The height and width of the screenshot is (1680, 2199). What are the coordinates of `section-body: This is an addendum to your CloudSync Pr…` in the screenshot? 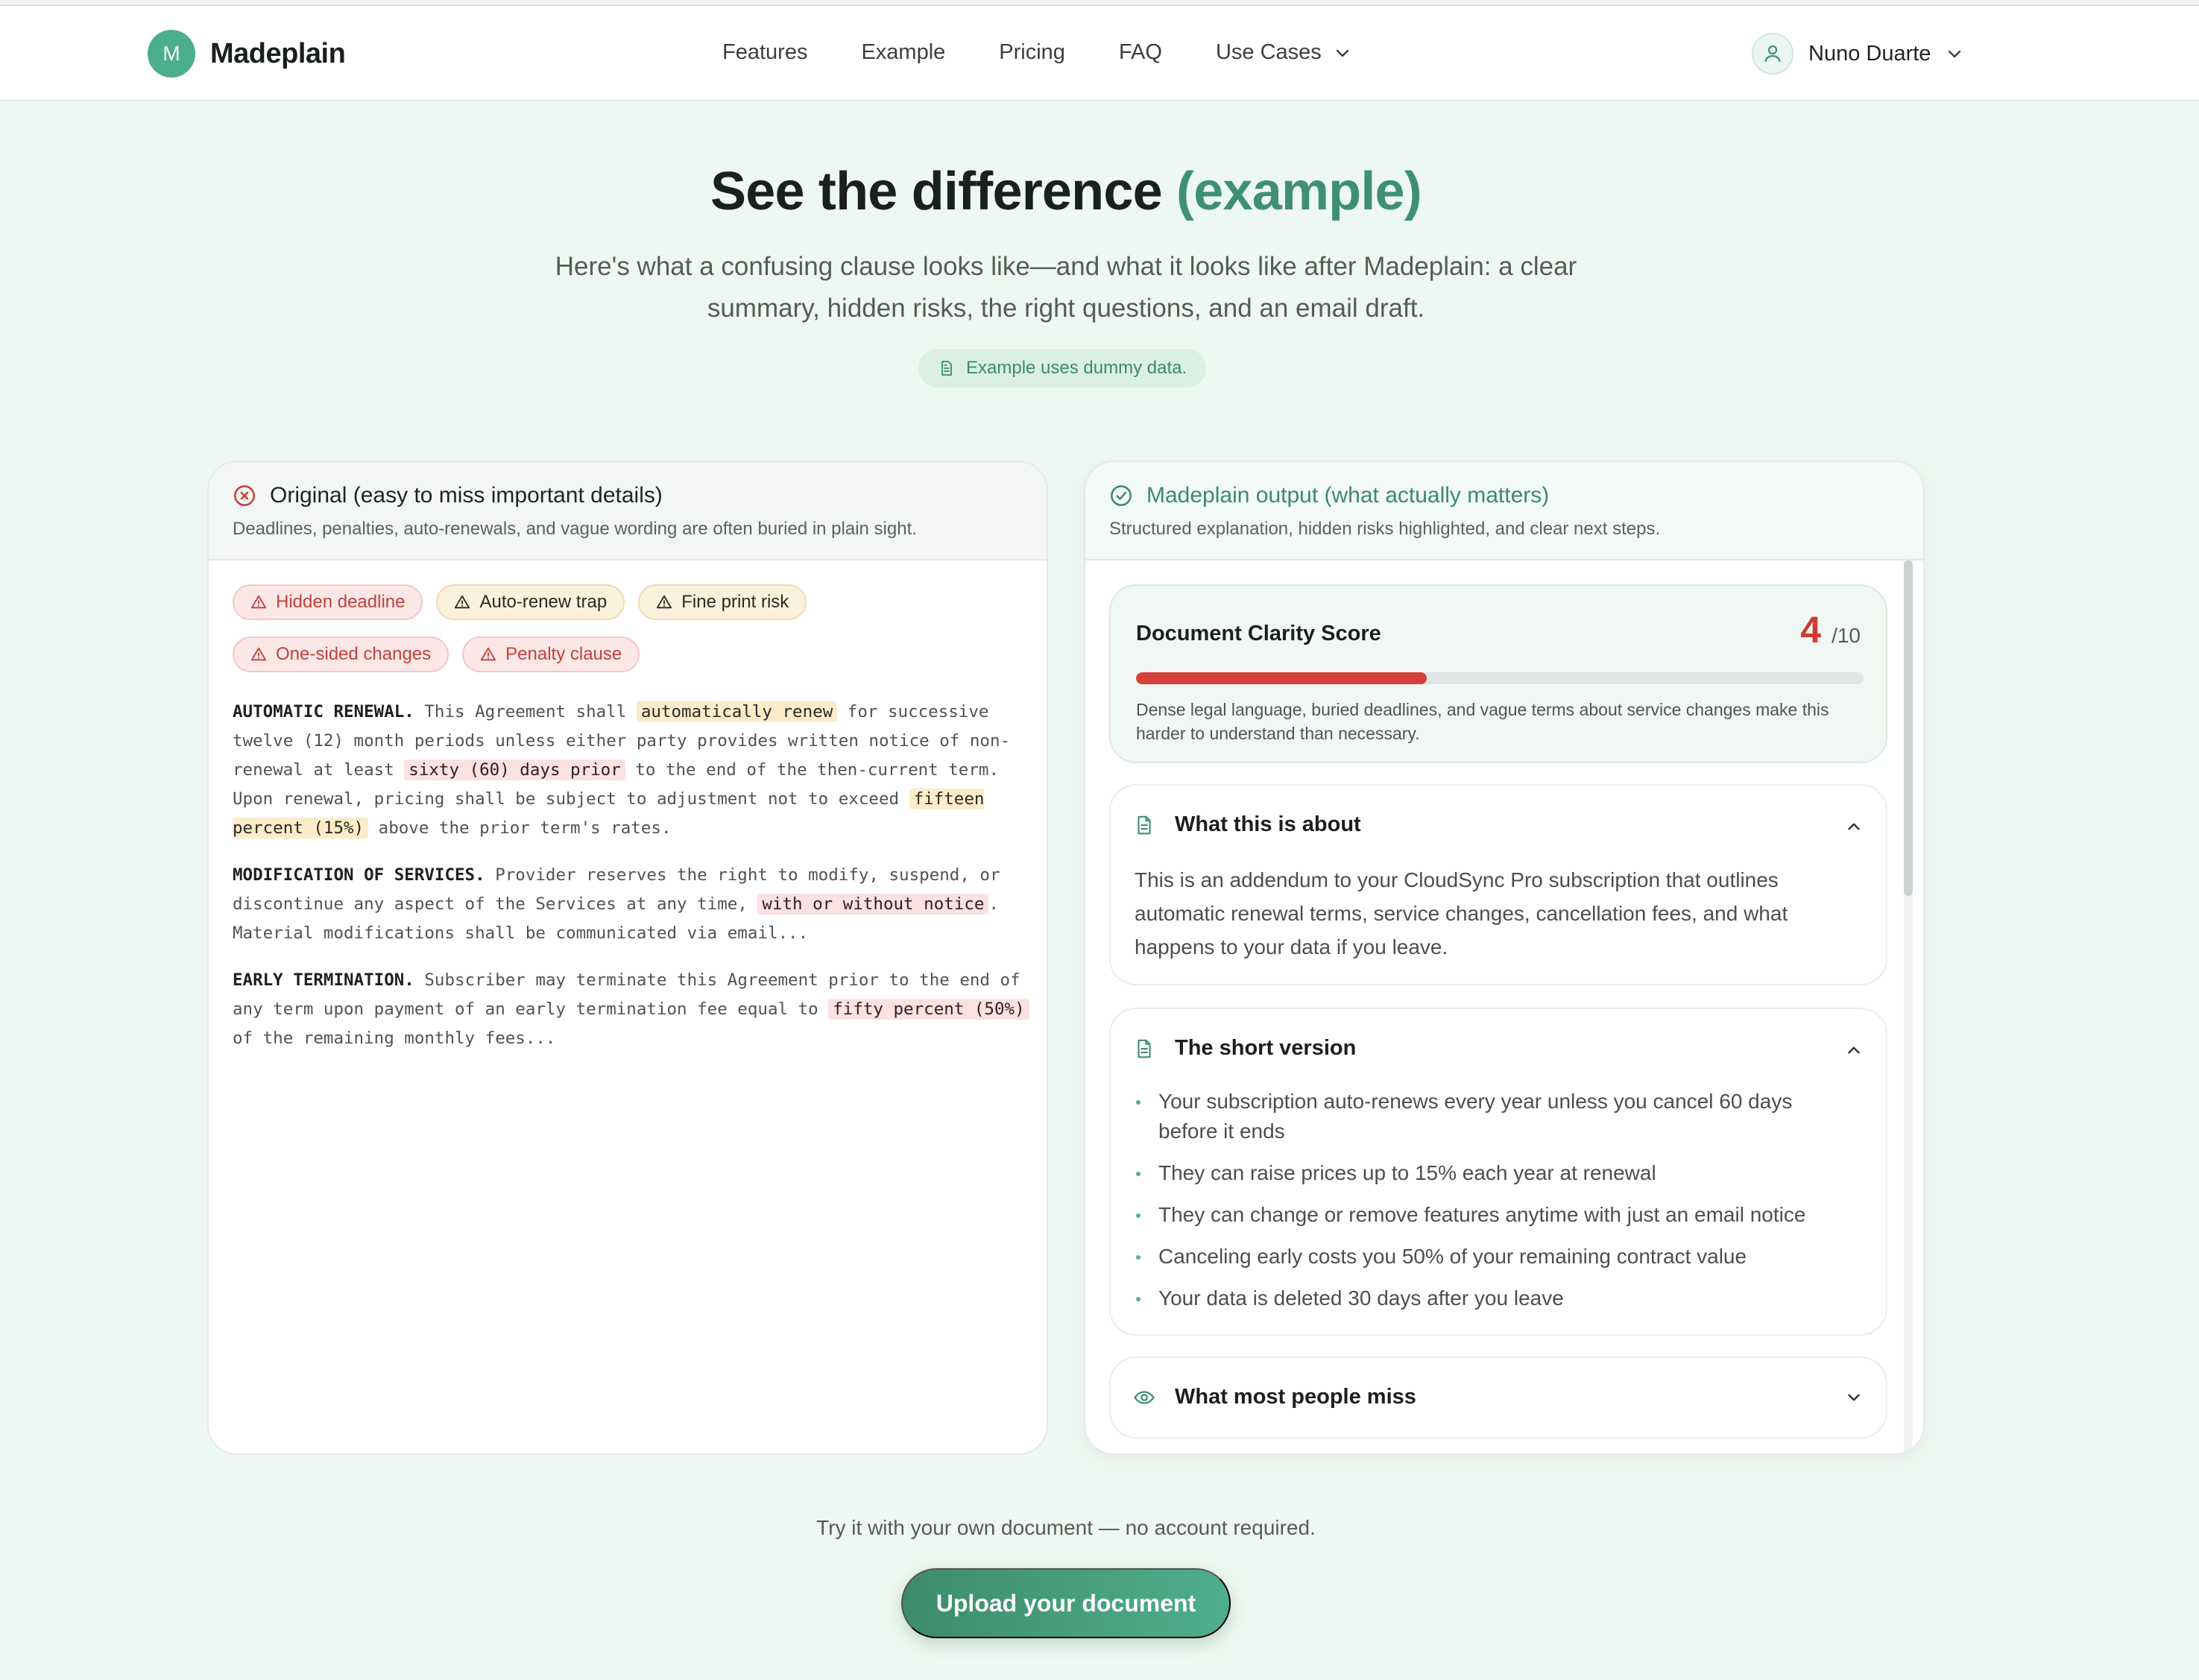 It's located at (1461, 913).